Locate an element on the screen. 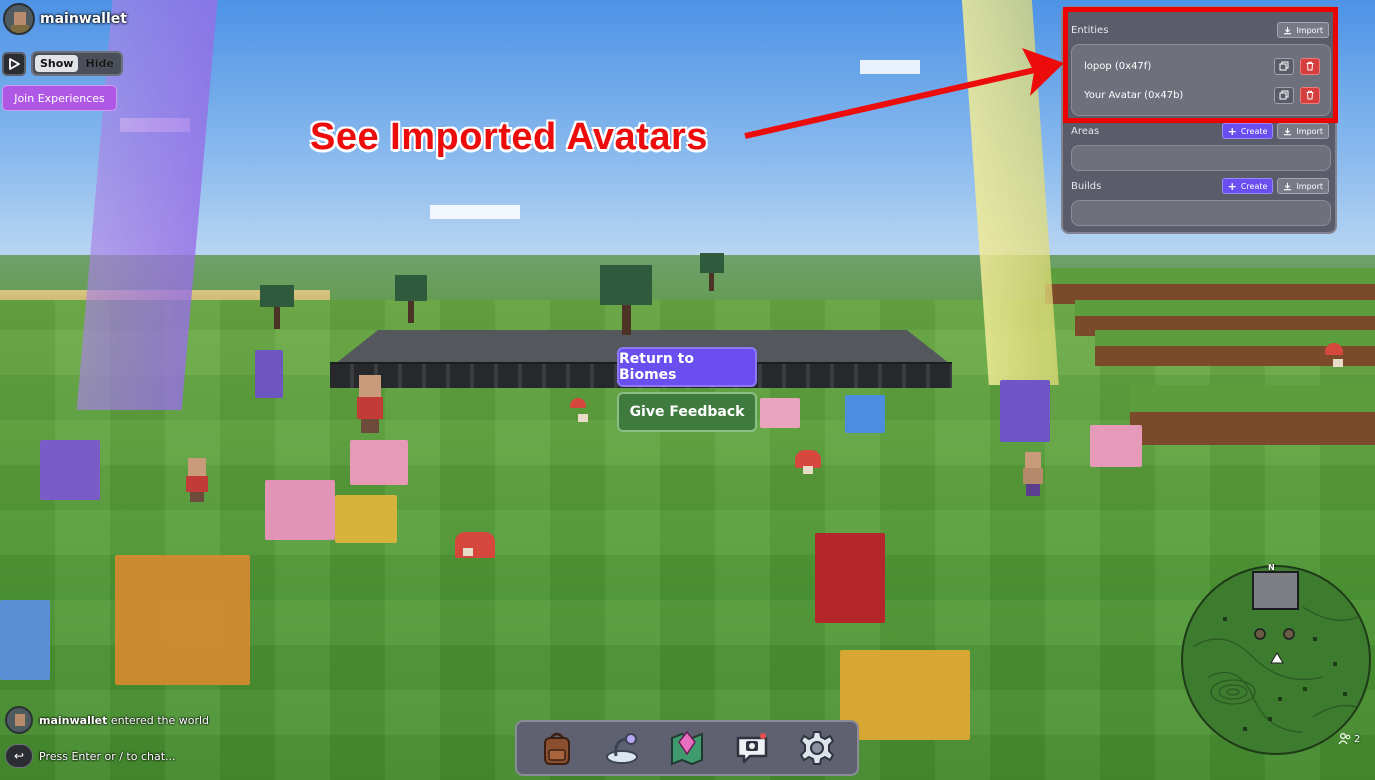 Image resolution: width=1375 pixels, height=780 pixels. player-count-value: 2 is located at coordinates (1357, 739).